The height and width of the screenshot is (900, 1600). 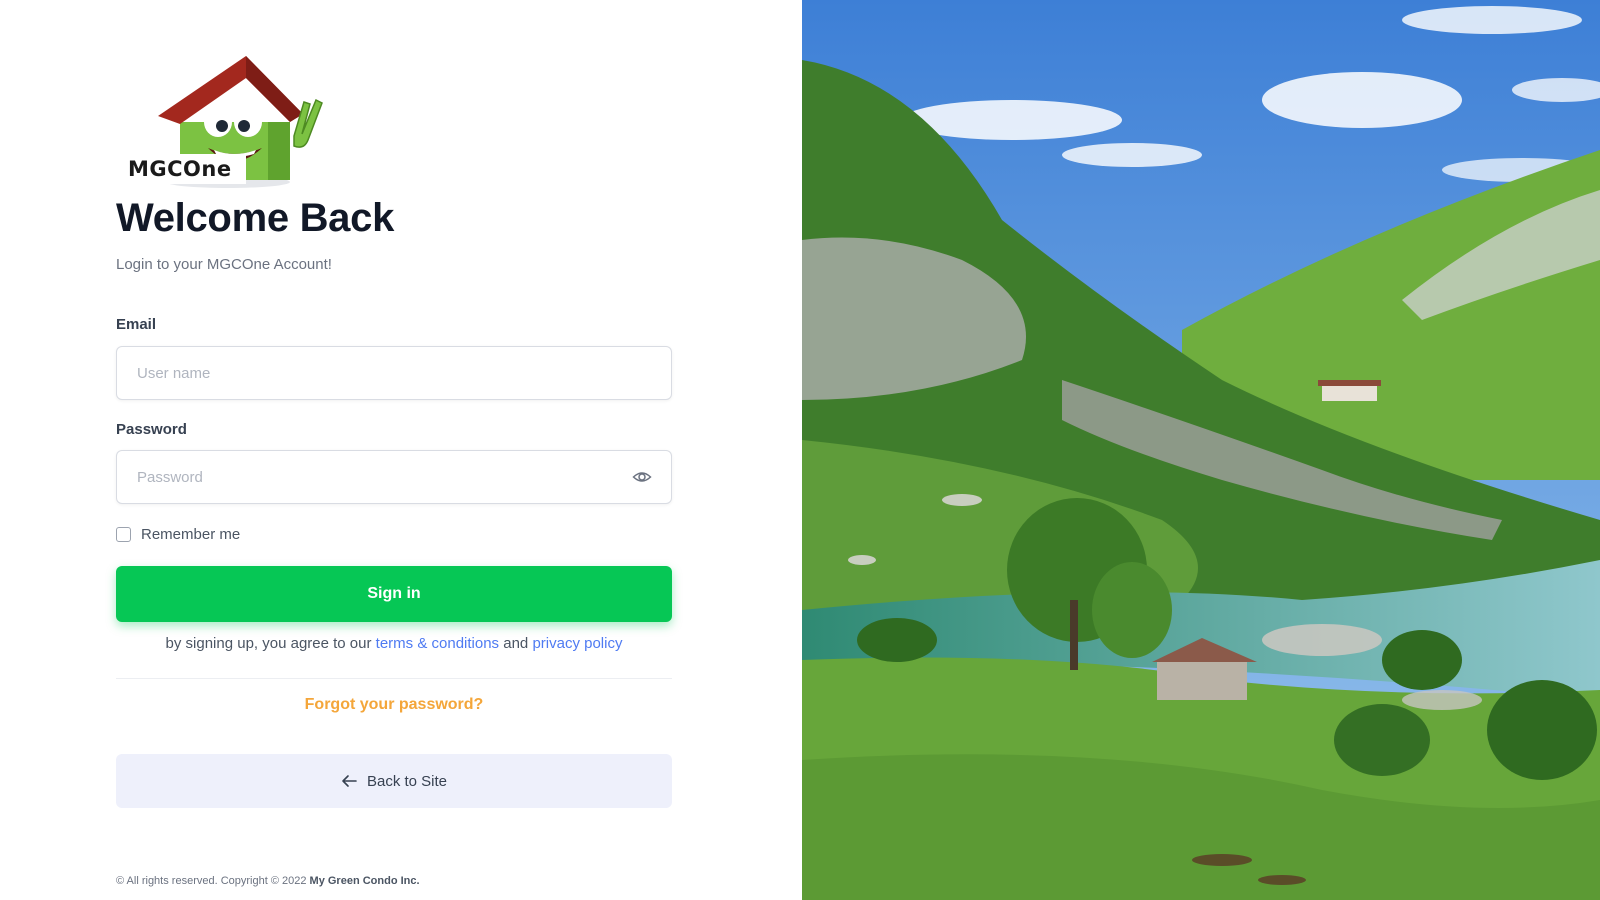 What do you see at coordinates (184, 169) in the screenshot?
I see `logo-text: MGCOne` at bounding box center [184, 169].